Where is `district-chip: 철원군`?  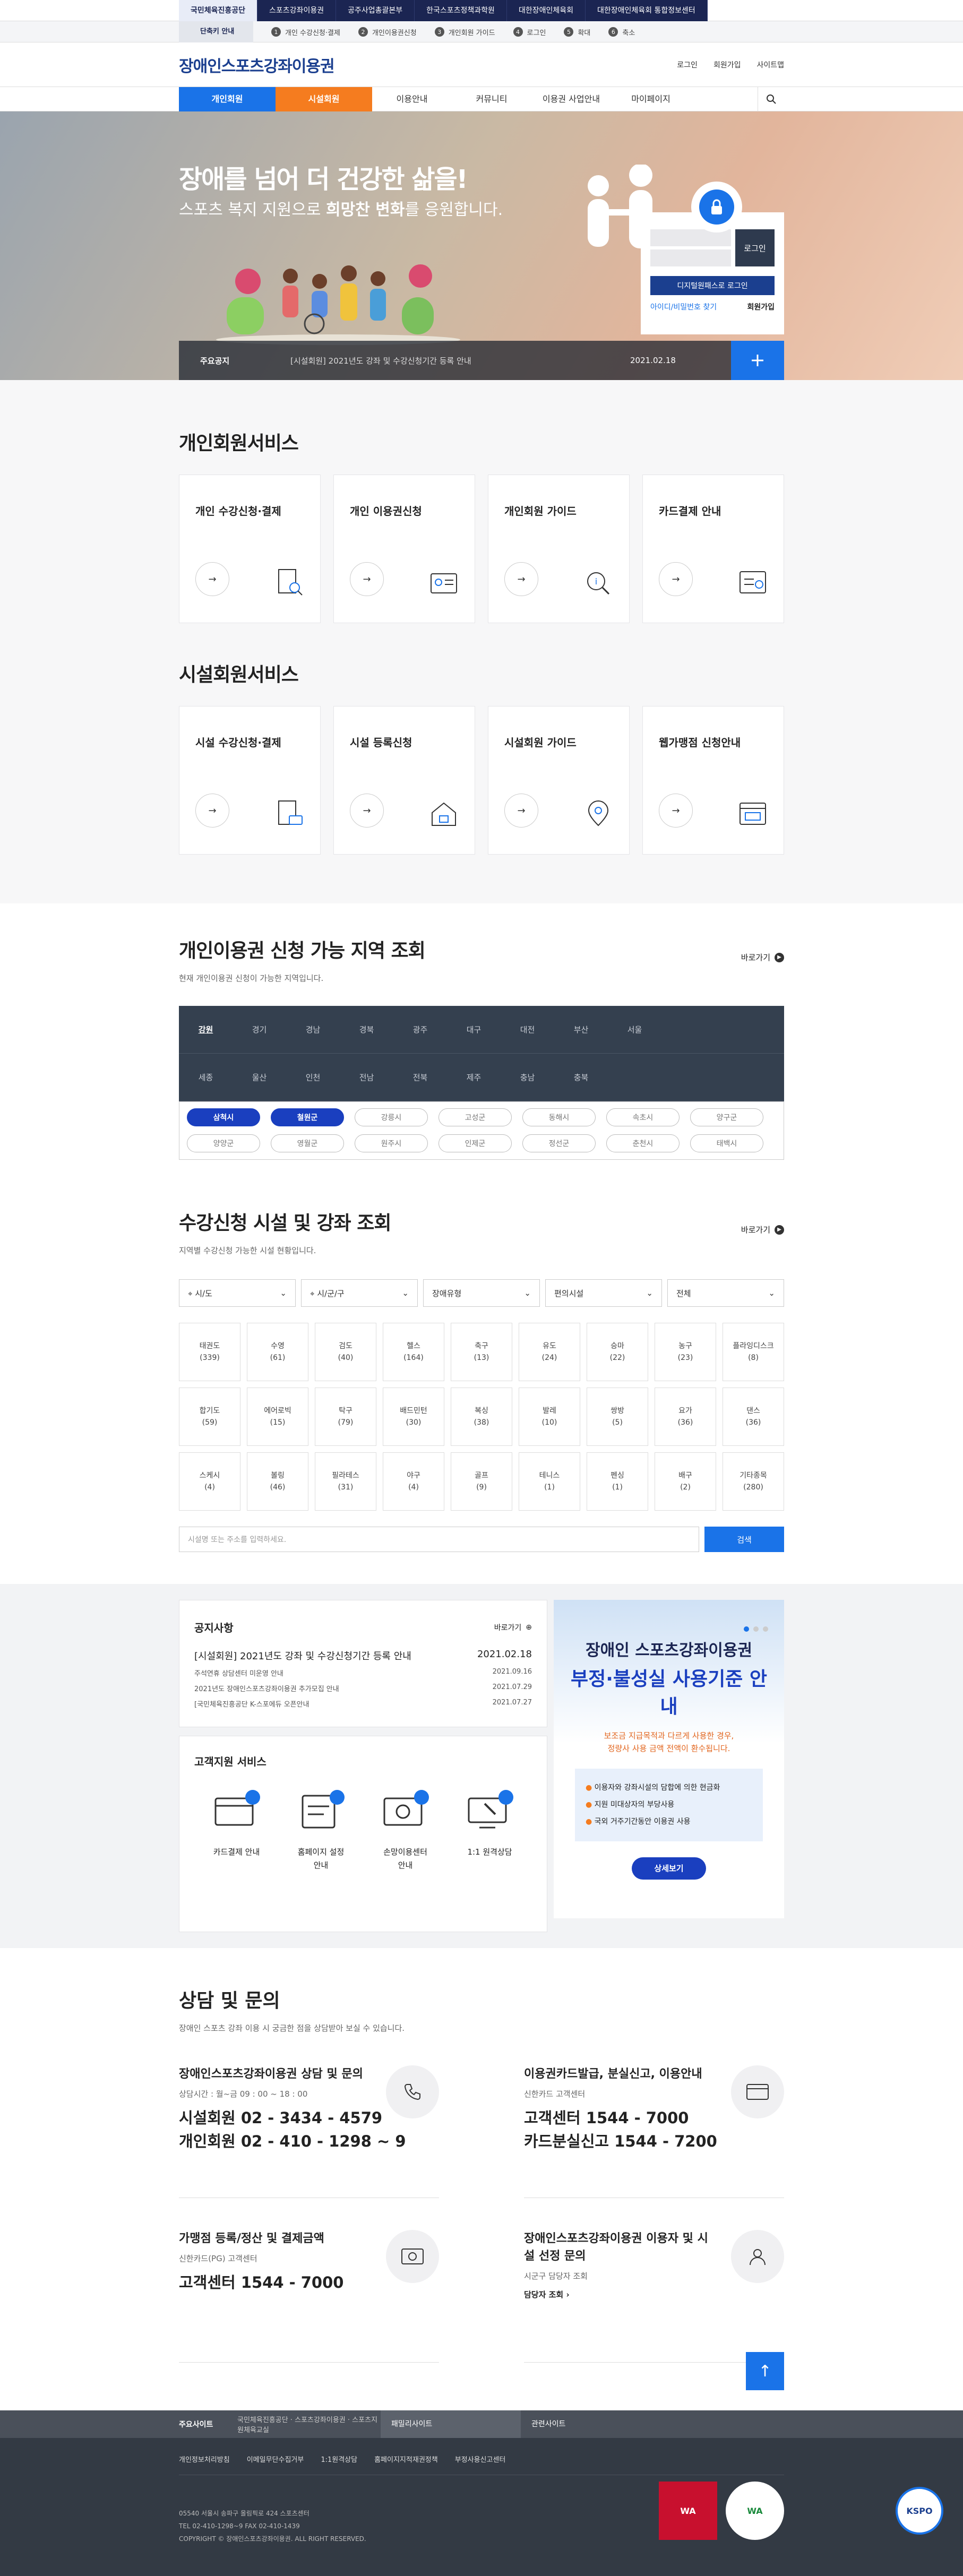 district-chip: 철원군 is located at coordinates (307, 1117).